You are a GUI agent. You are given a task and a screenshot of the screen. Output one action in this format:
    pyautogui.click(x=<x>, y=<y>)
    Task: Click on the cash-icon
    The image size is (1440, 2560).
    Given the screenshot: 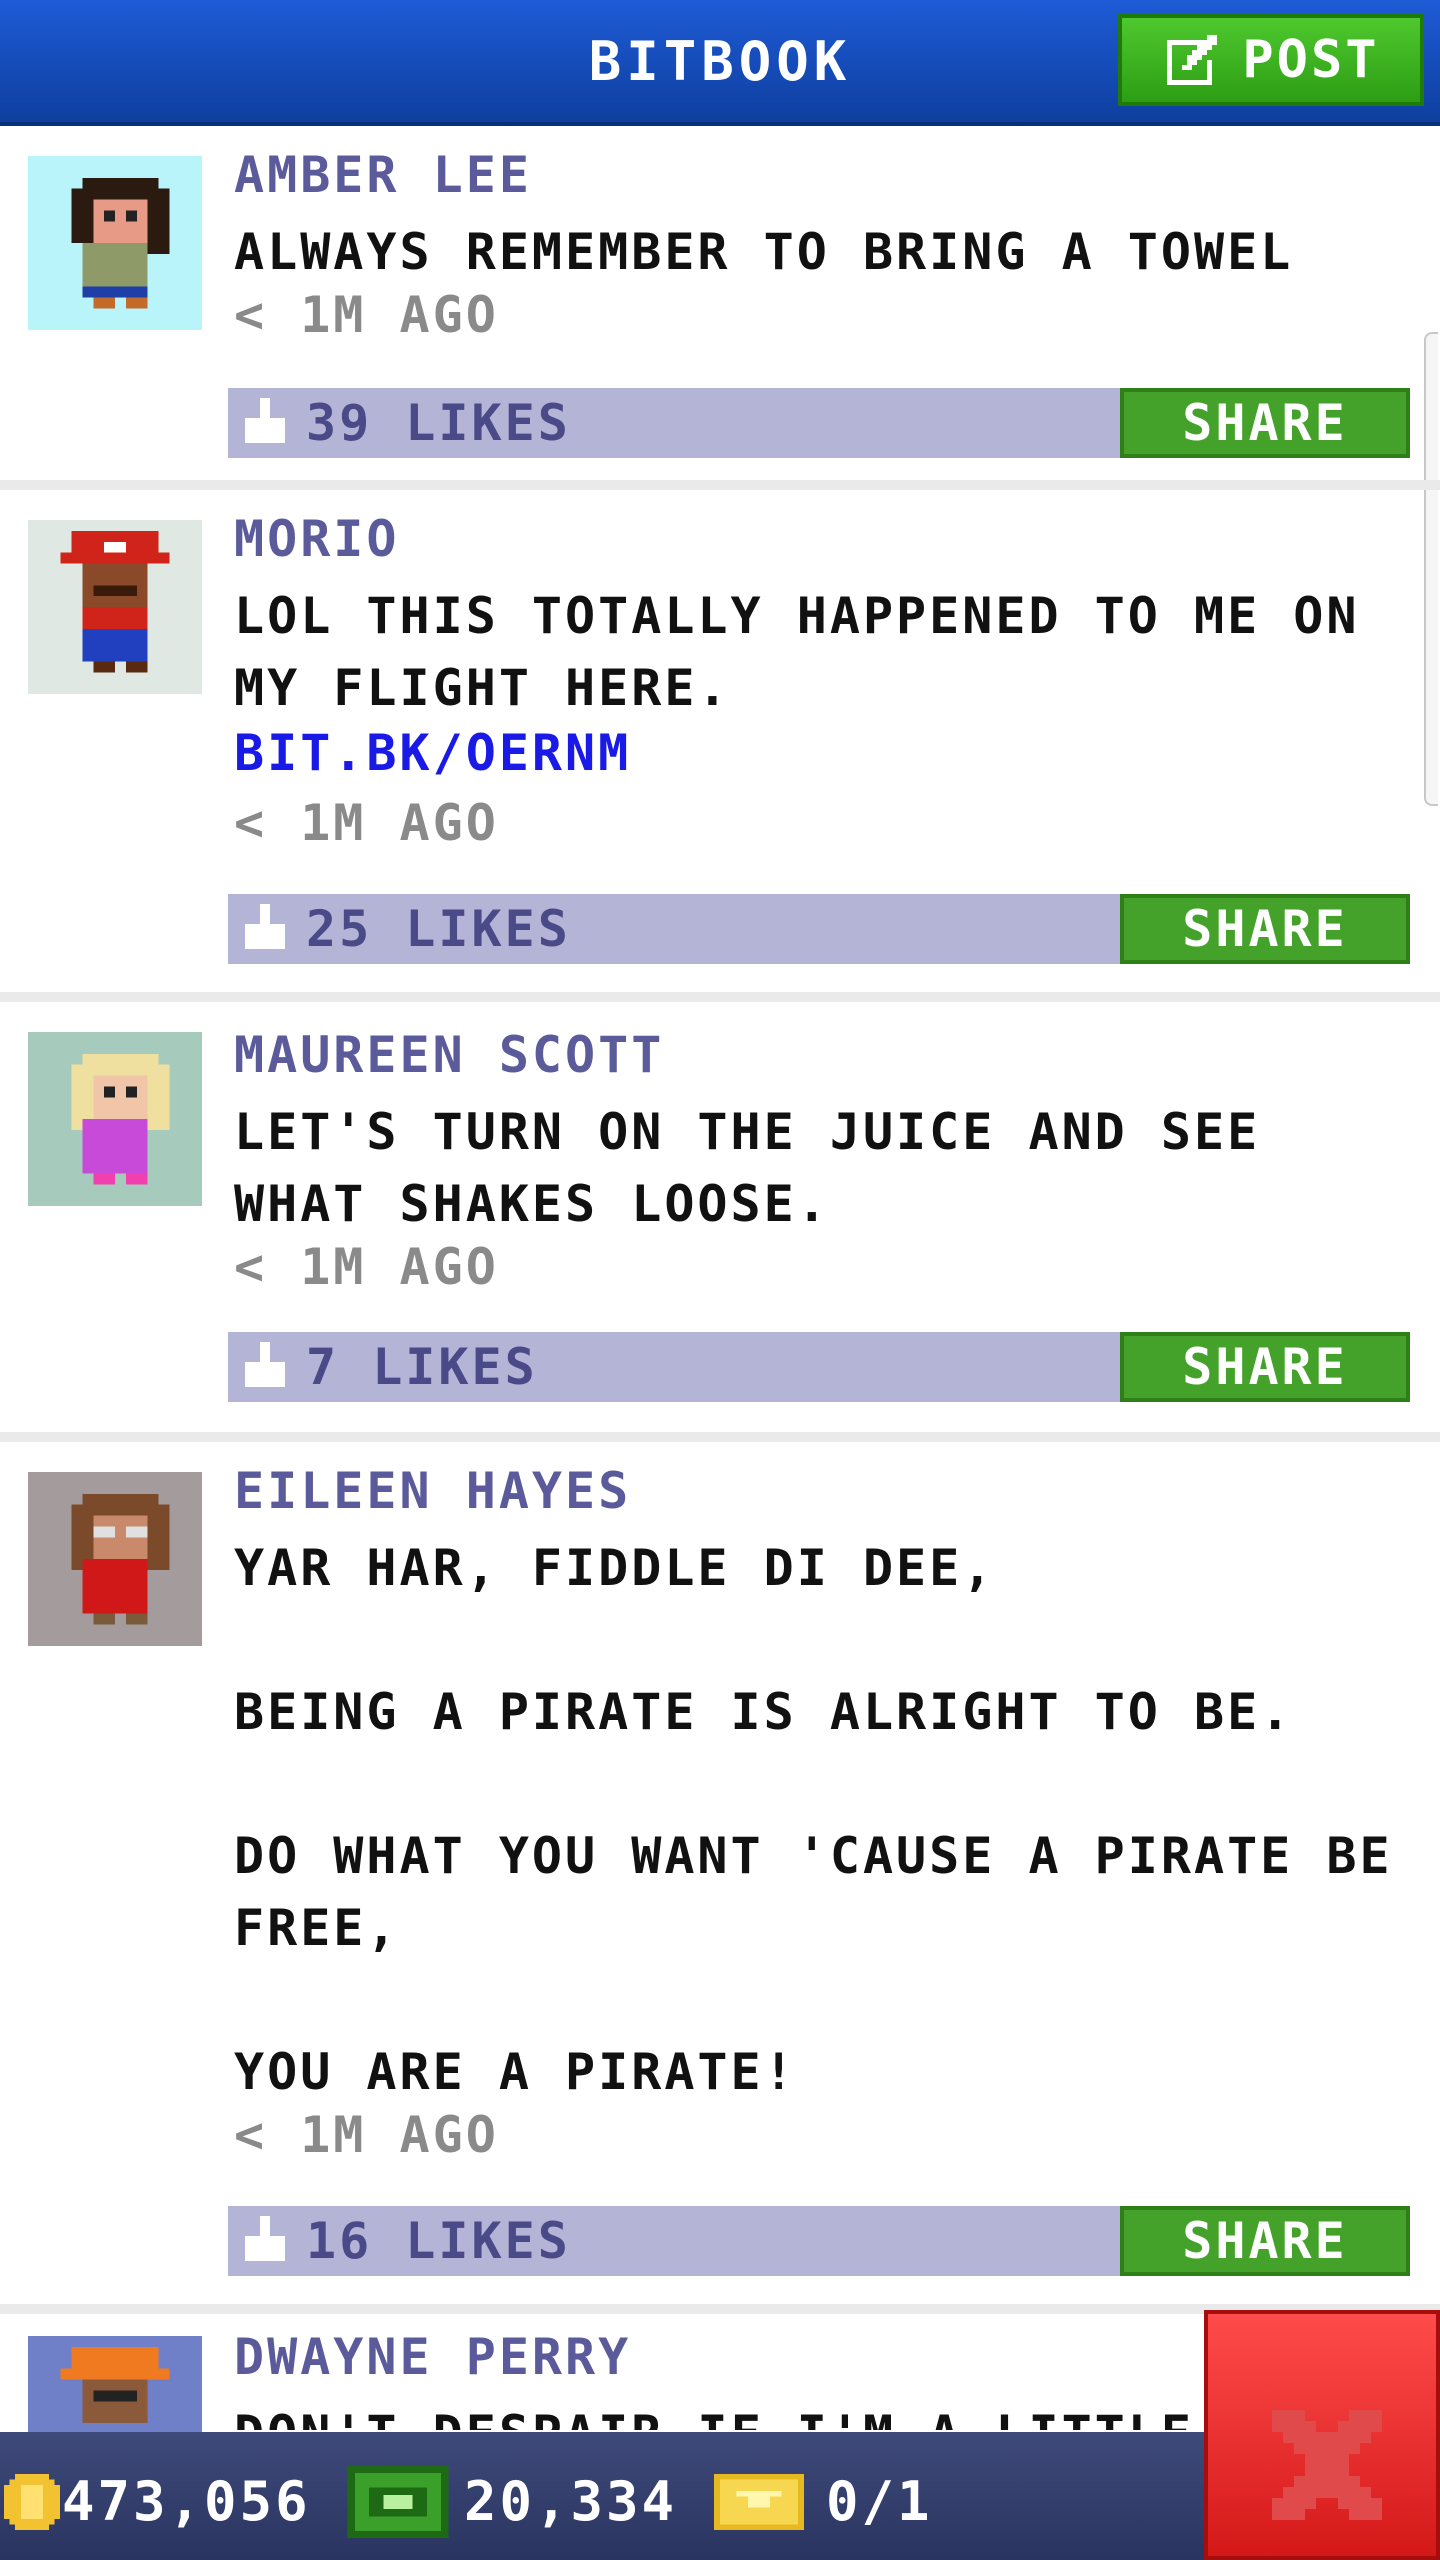 What is the action you would take?
    pyautogui.click(x=398, y=2502)
    